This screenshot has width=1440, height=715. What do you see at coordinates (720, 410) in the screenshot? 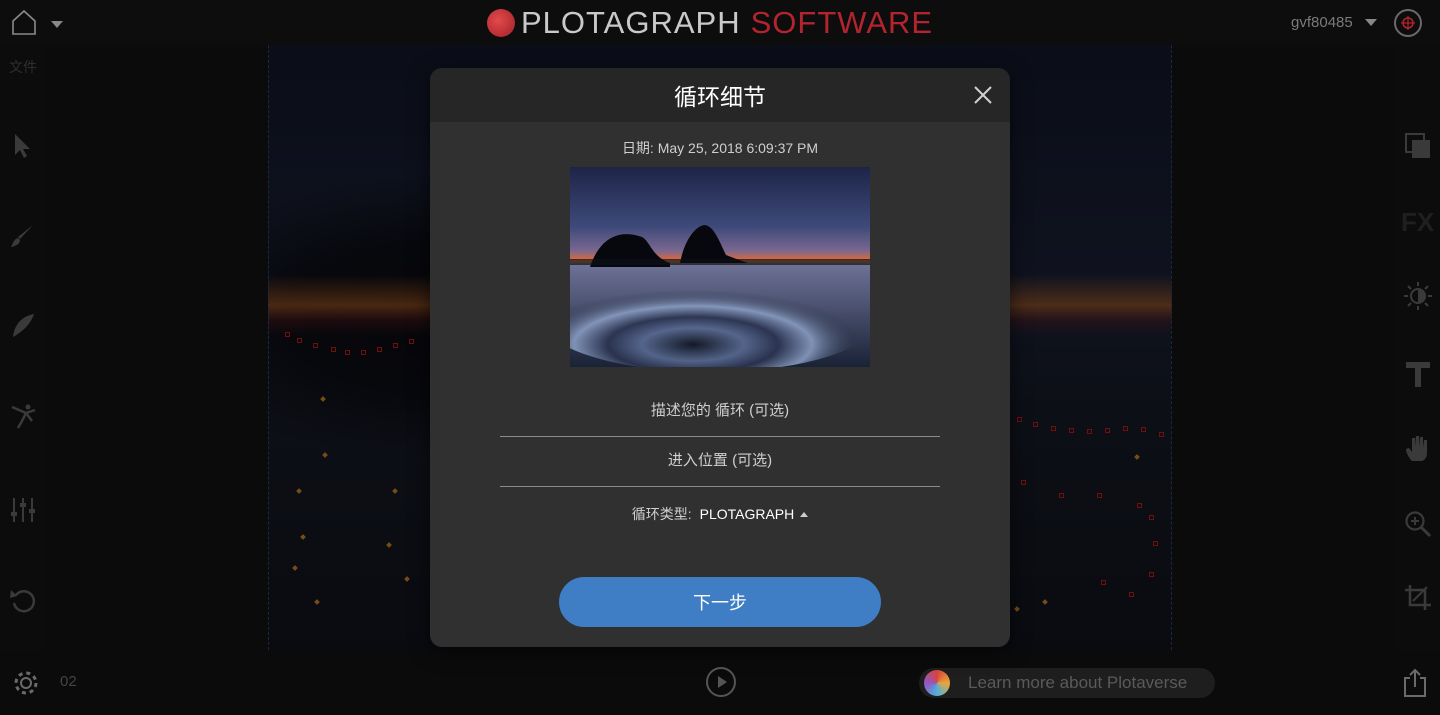
I see `describe-loop-placeholder: 描述您的 循环 (可选)` at bounding box center [720, 410].